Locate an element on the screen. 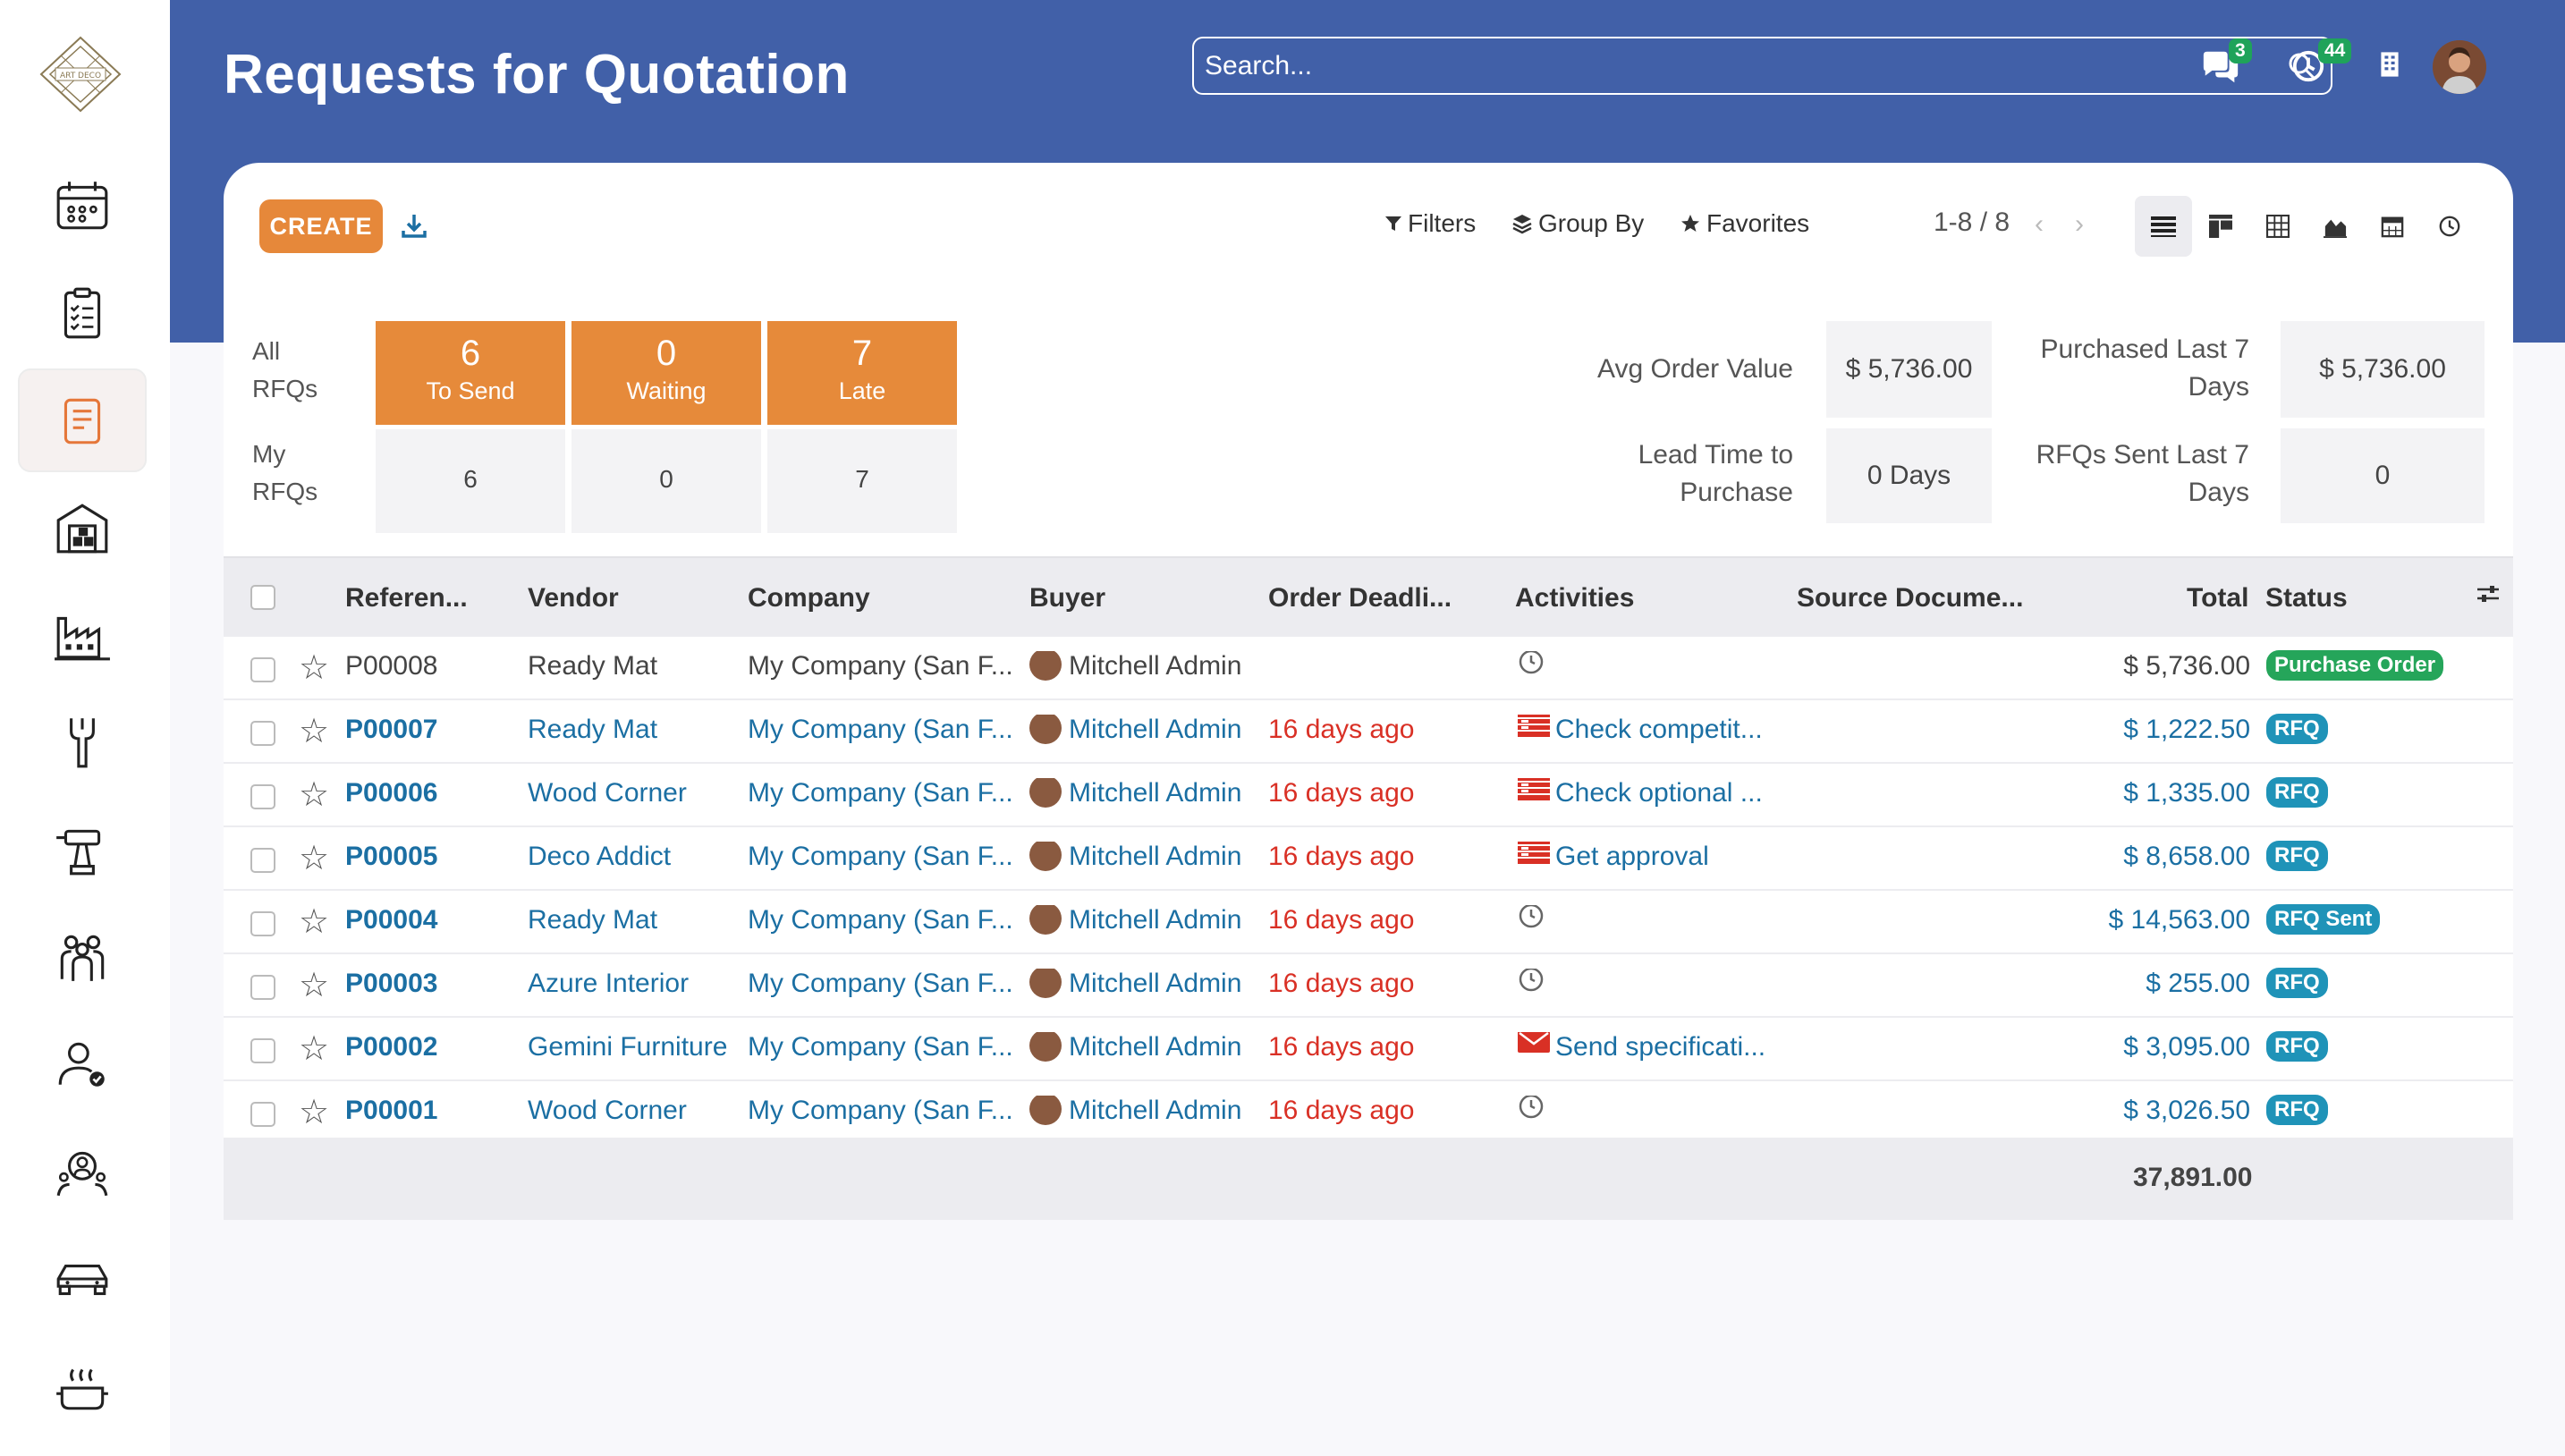  sidebar-item-purchase is located at coordinates (83, 420).